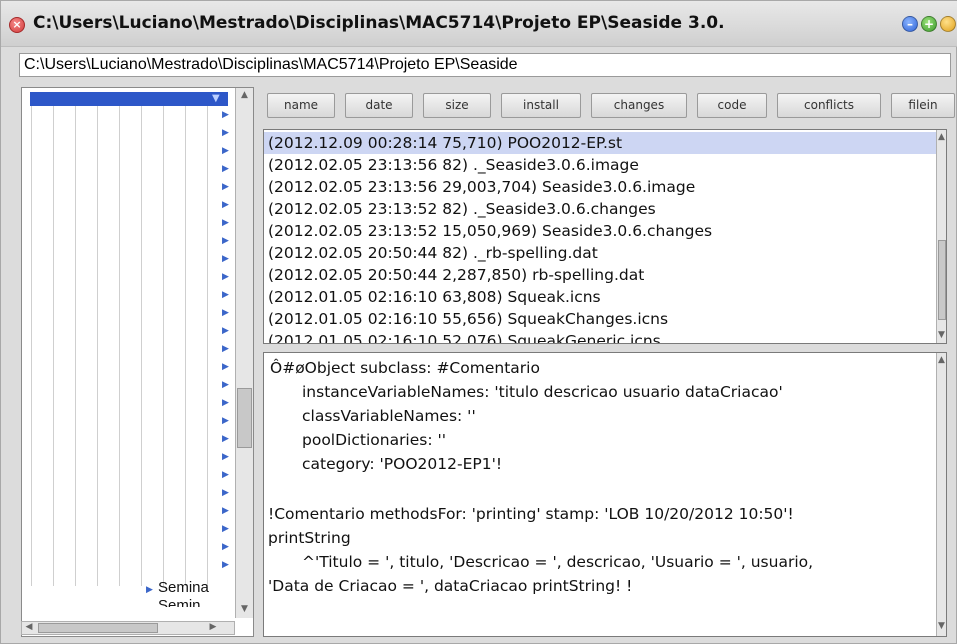 This screenshot has width=957, height=644. What do you see at coordinates (541, 105) in the screenshot?
I see `install-button: install` at bounding box center [541, 105].